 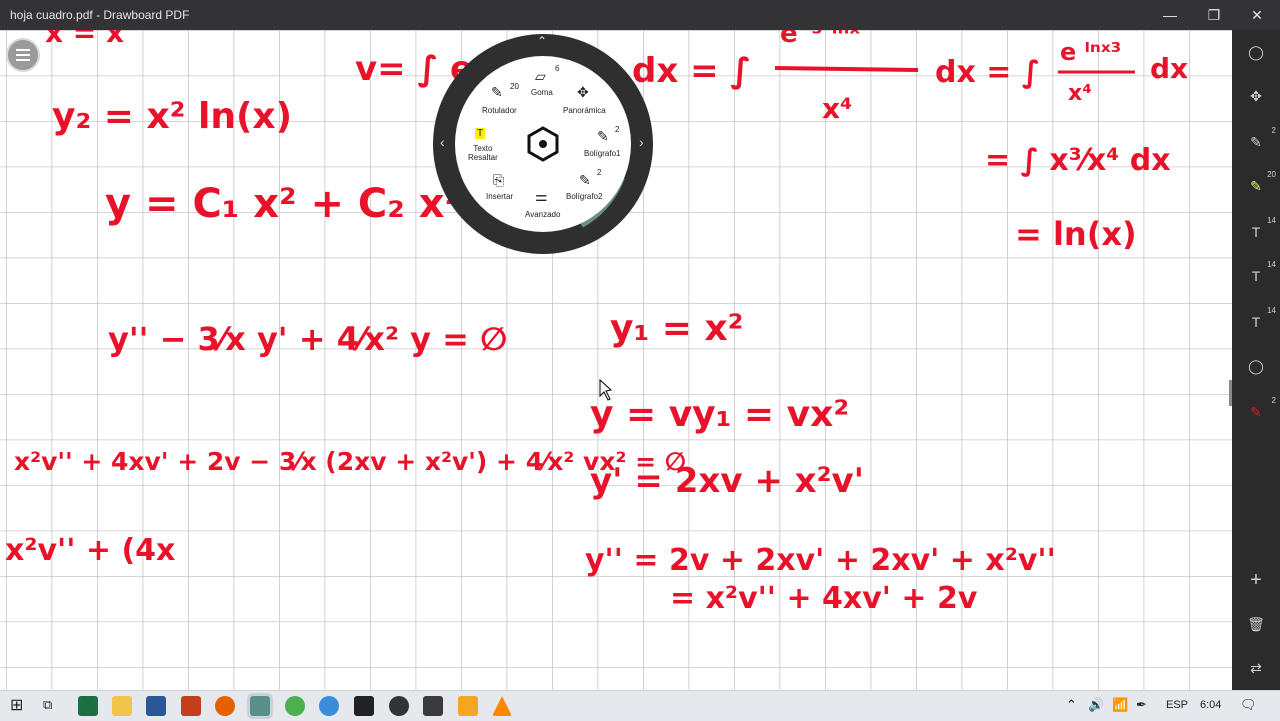 I want to click on ink-y2-definition: y₂ = x² ln(x), so click(x=172, y=116).